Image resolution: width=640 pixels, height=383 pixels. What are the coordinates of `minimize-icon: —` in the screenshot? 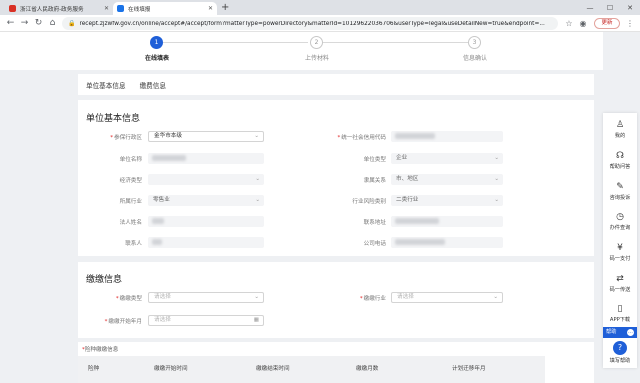 It's located at (590, 7).